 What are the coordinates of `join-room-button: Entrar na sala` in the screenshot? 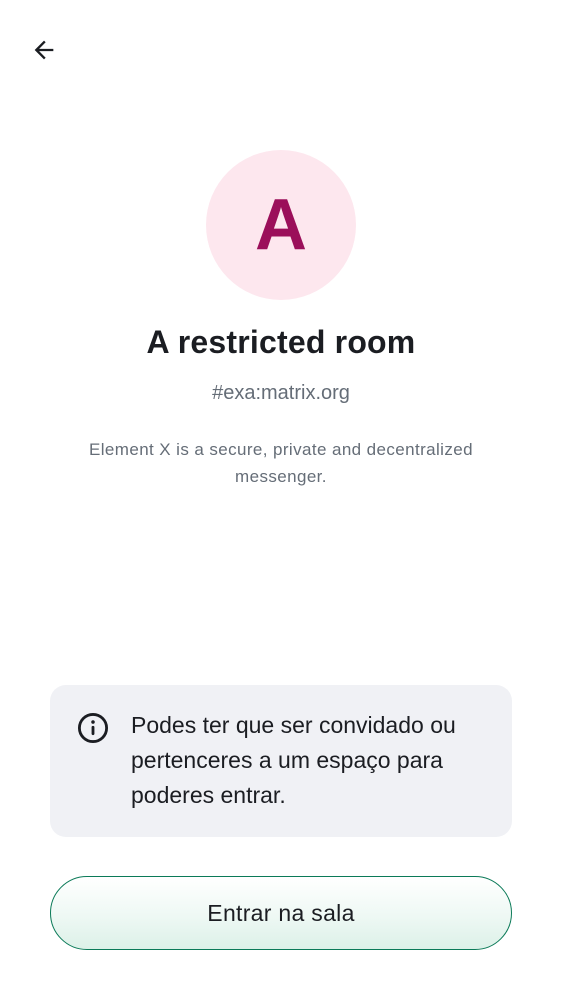 It's located at (281, 913).